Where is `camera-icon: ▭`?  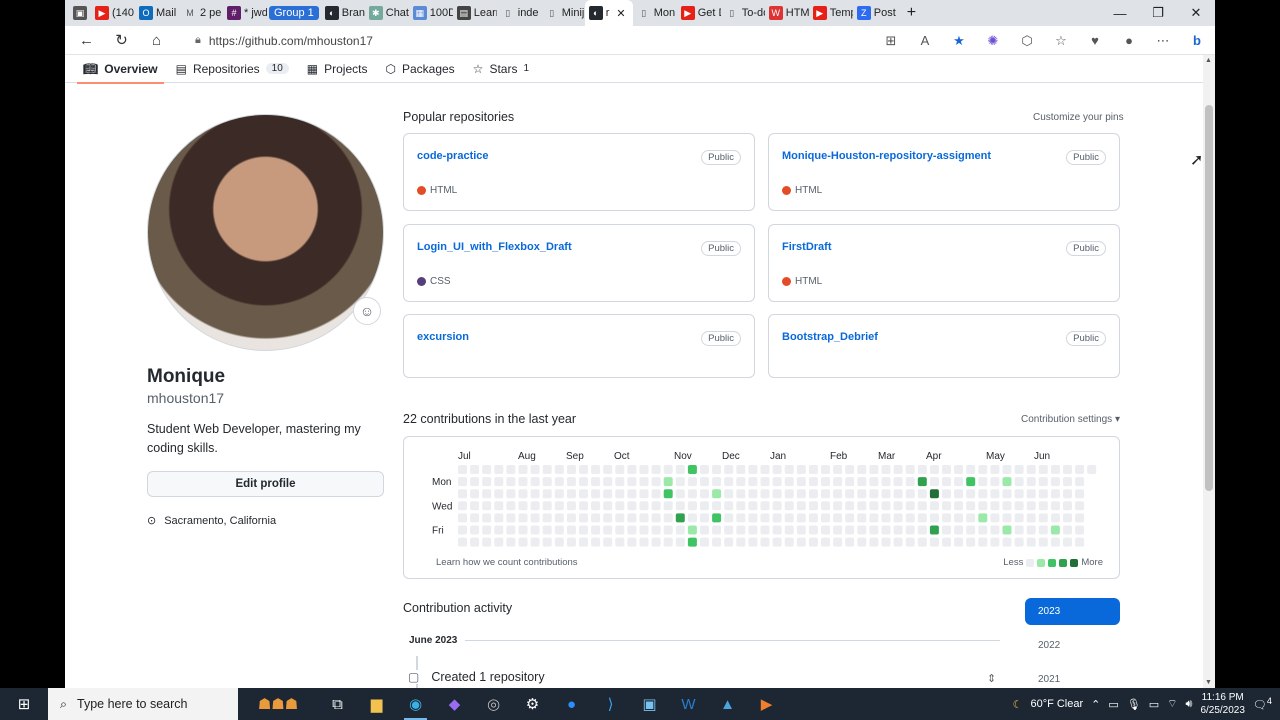 camera-icon: ▭ is located at coordinates (1113, 704).